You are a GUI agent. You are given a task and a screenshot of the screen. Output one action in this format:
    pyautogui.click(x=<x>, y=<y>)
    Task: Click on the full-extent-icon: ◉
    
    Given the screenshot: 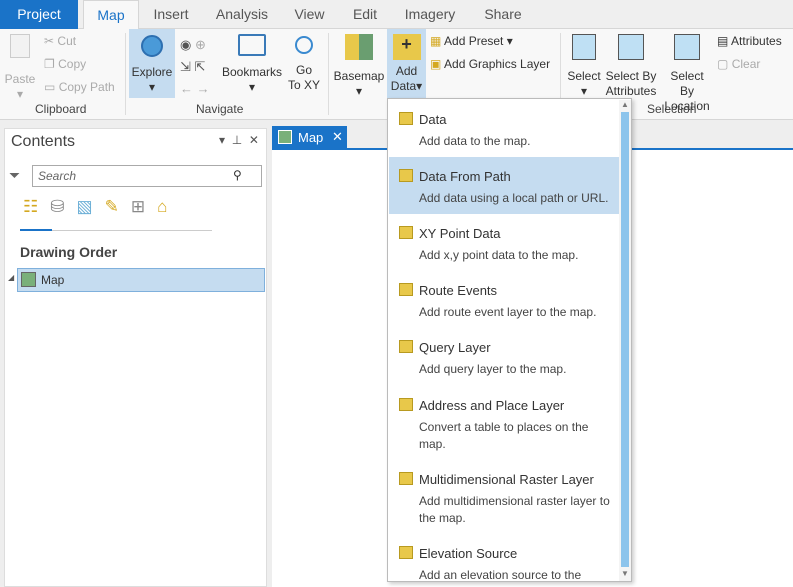 What is the action you would take?
    pyautogui.click(x=185, y=44)
    